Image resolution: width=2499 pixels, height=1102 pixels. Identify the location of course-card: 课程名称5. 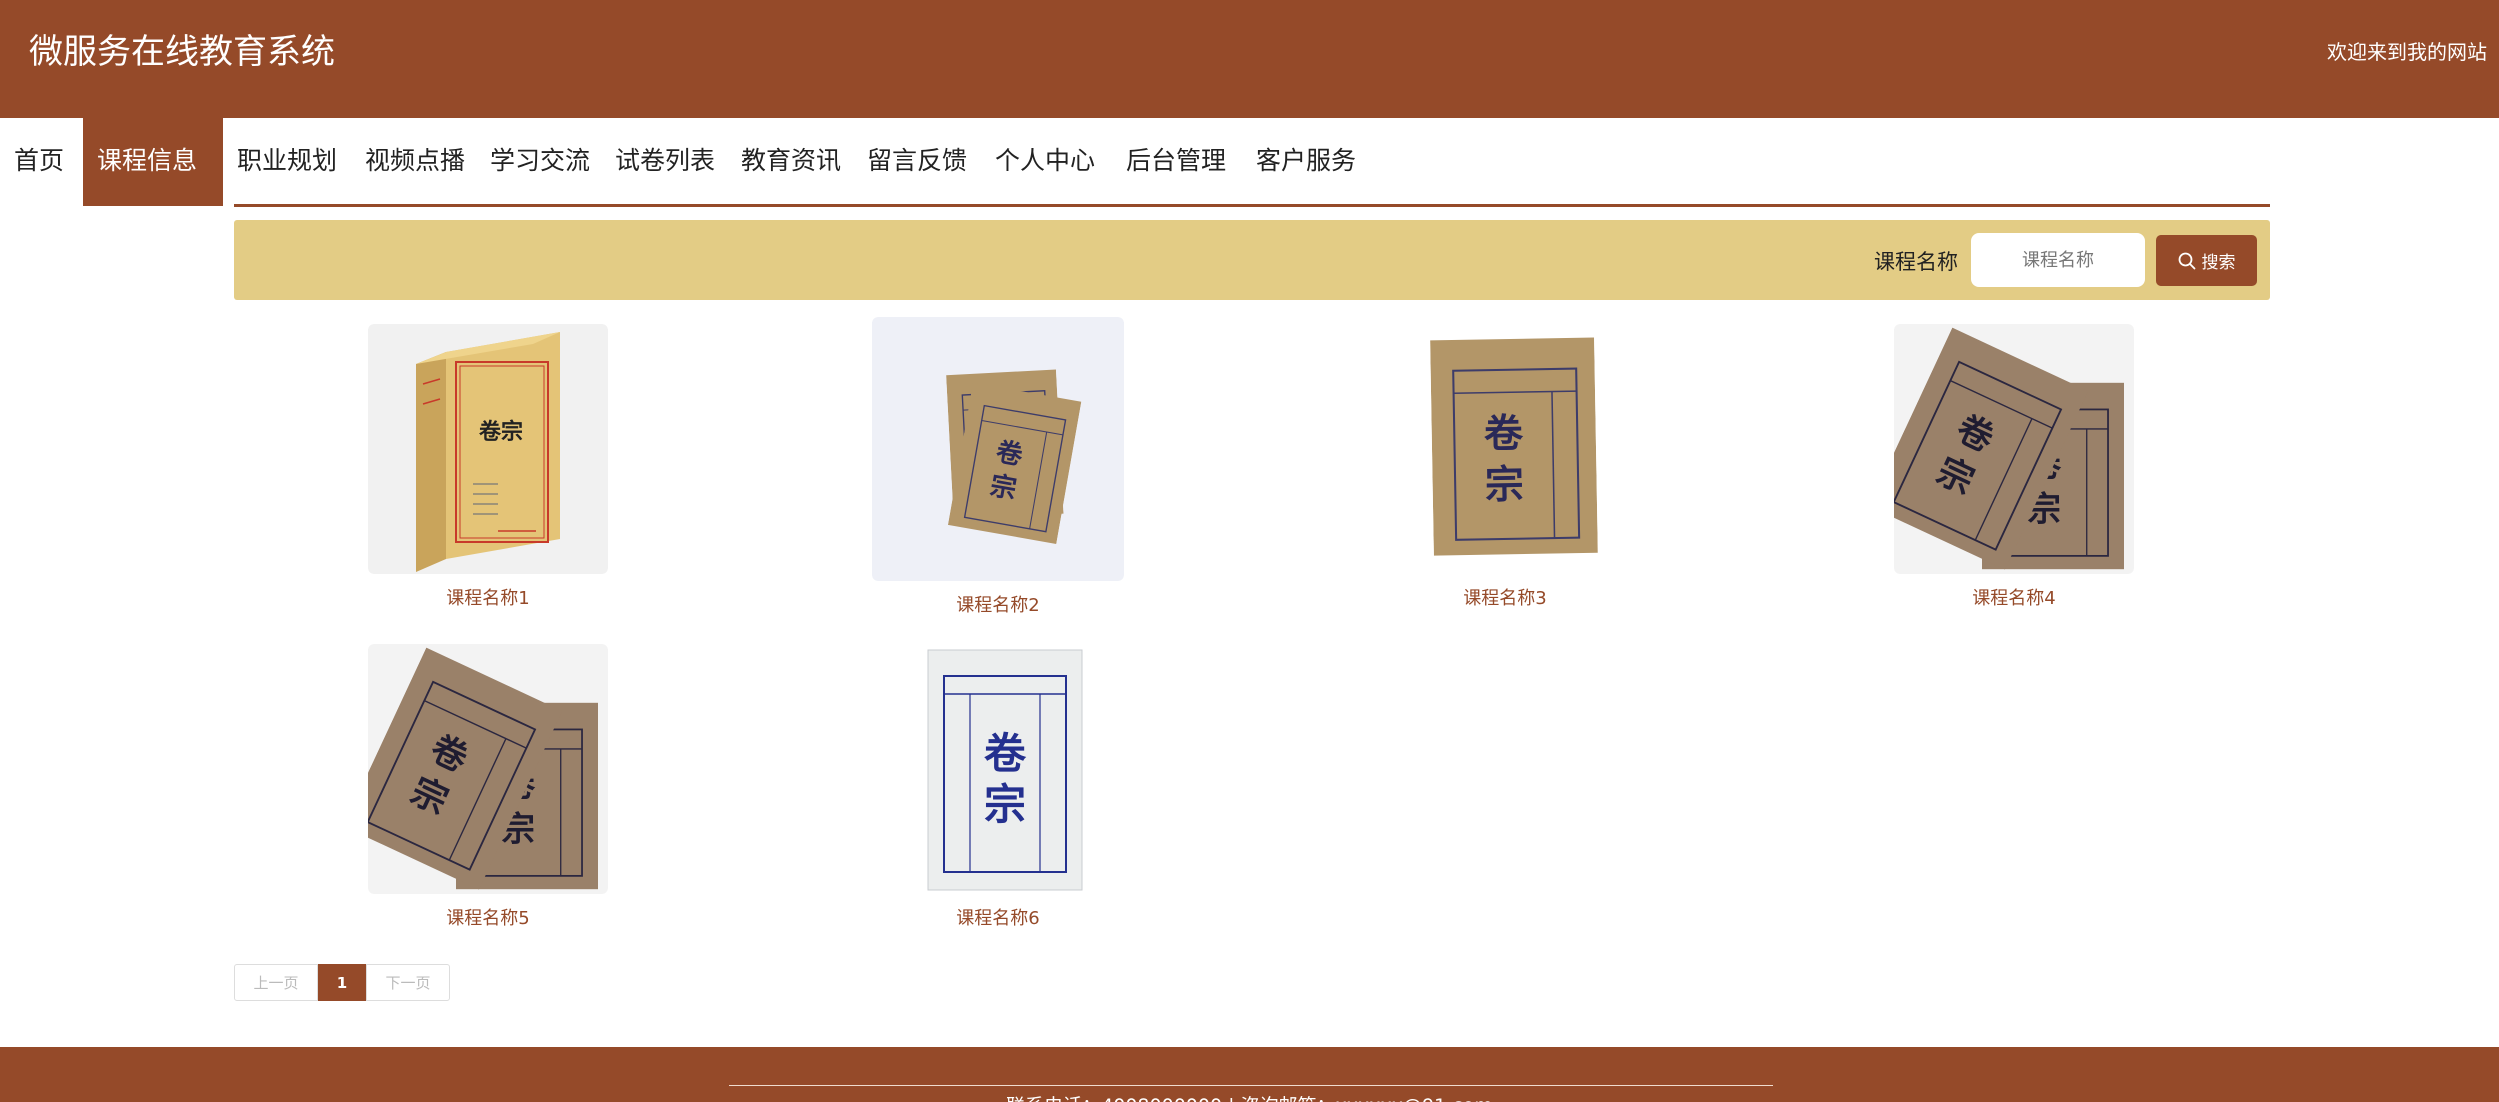
(488, 787).